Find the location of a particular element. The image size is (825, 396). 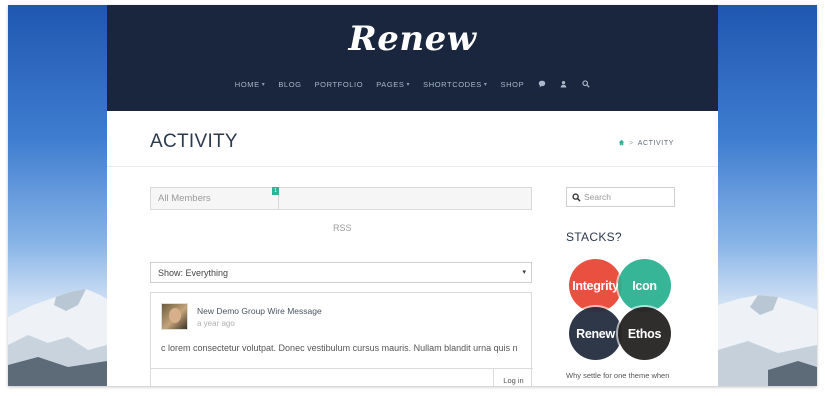

comment-icon is located at coordinates (542, 84).